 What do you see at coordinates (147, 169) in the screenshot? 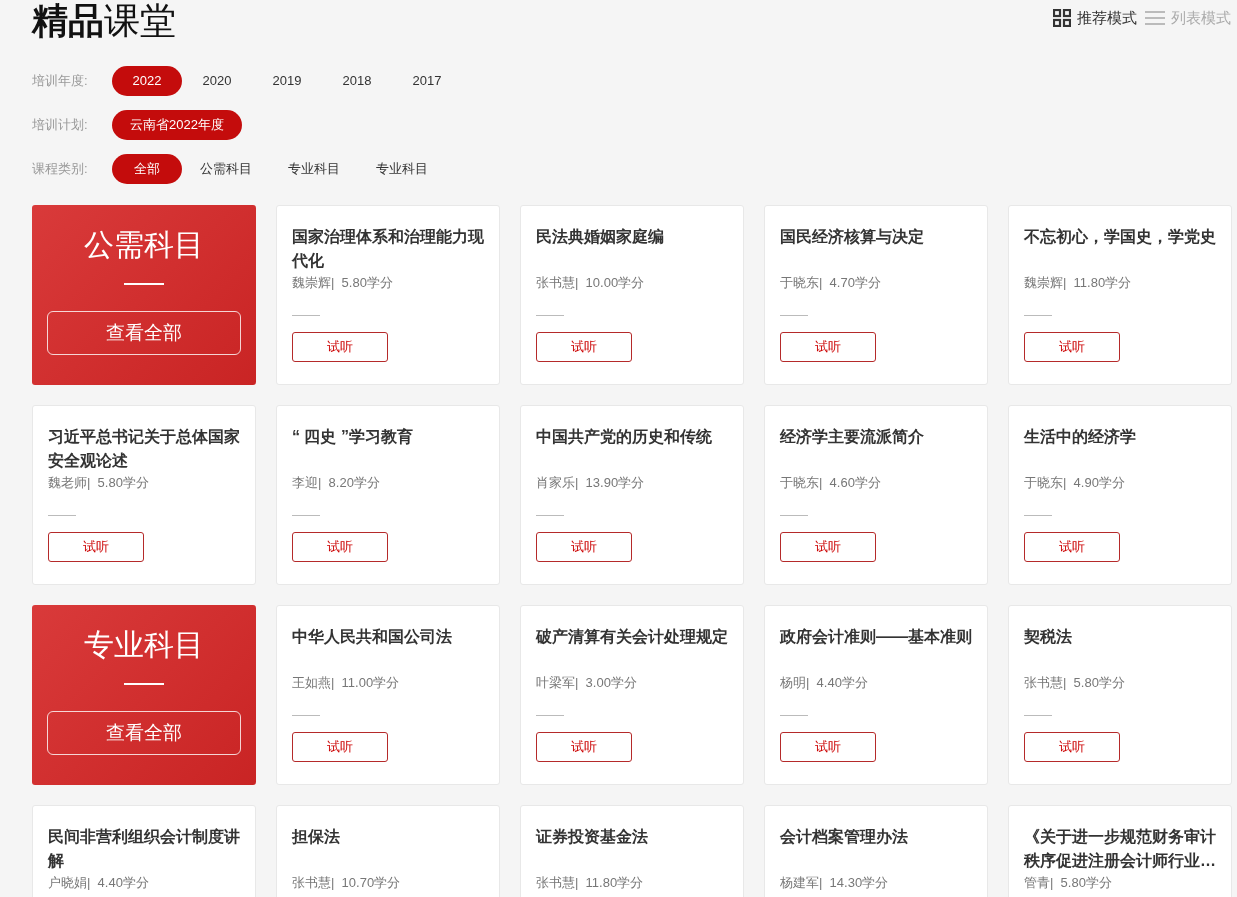
I see `filter-option: 全部` at bounding box center [147, 169].